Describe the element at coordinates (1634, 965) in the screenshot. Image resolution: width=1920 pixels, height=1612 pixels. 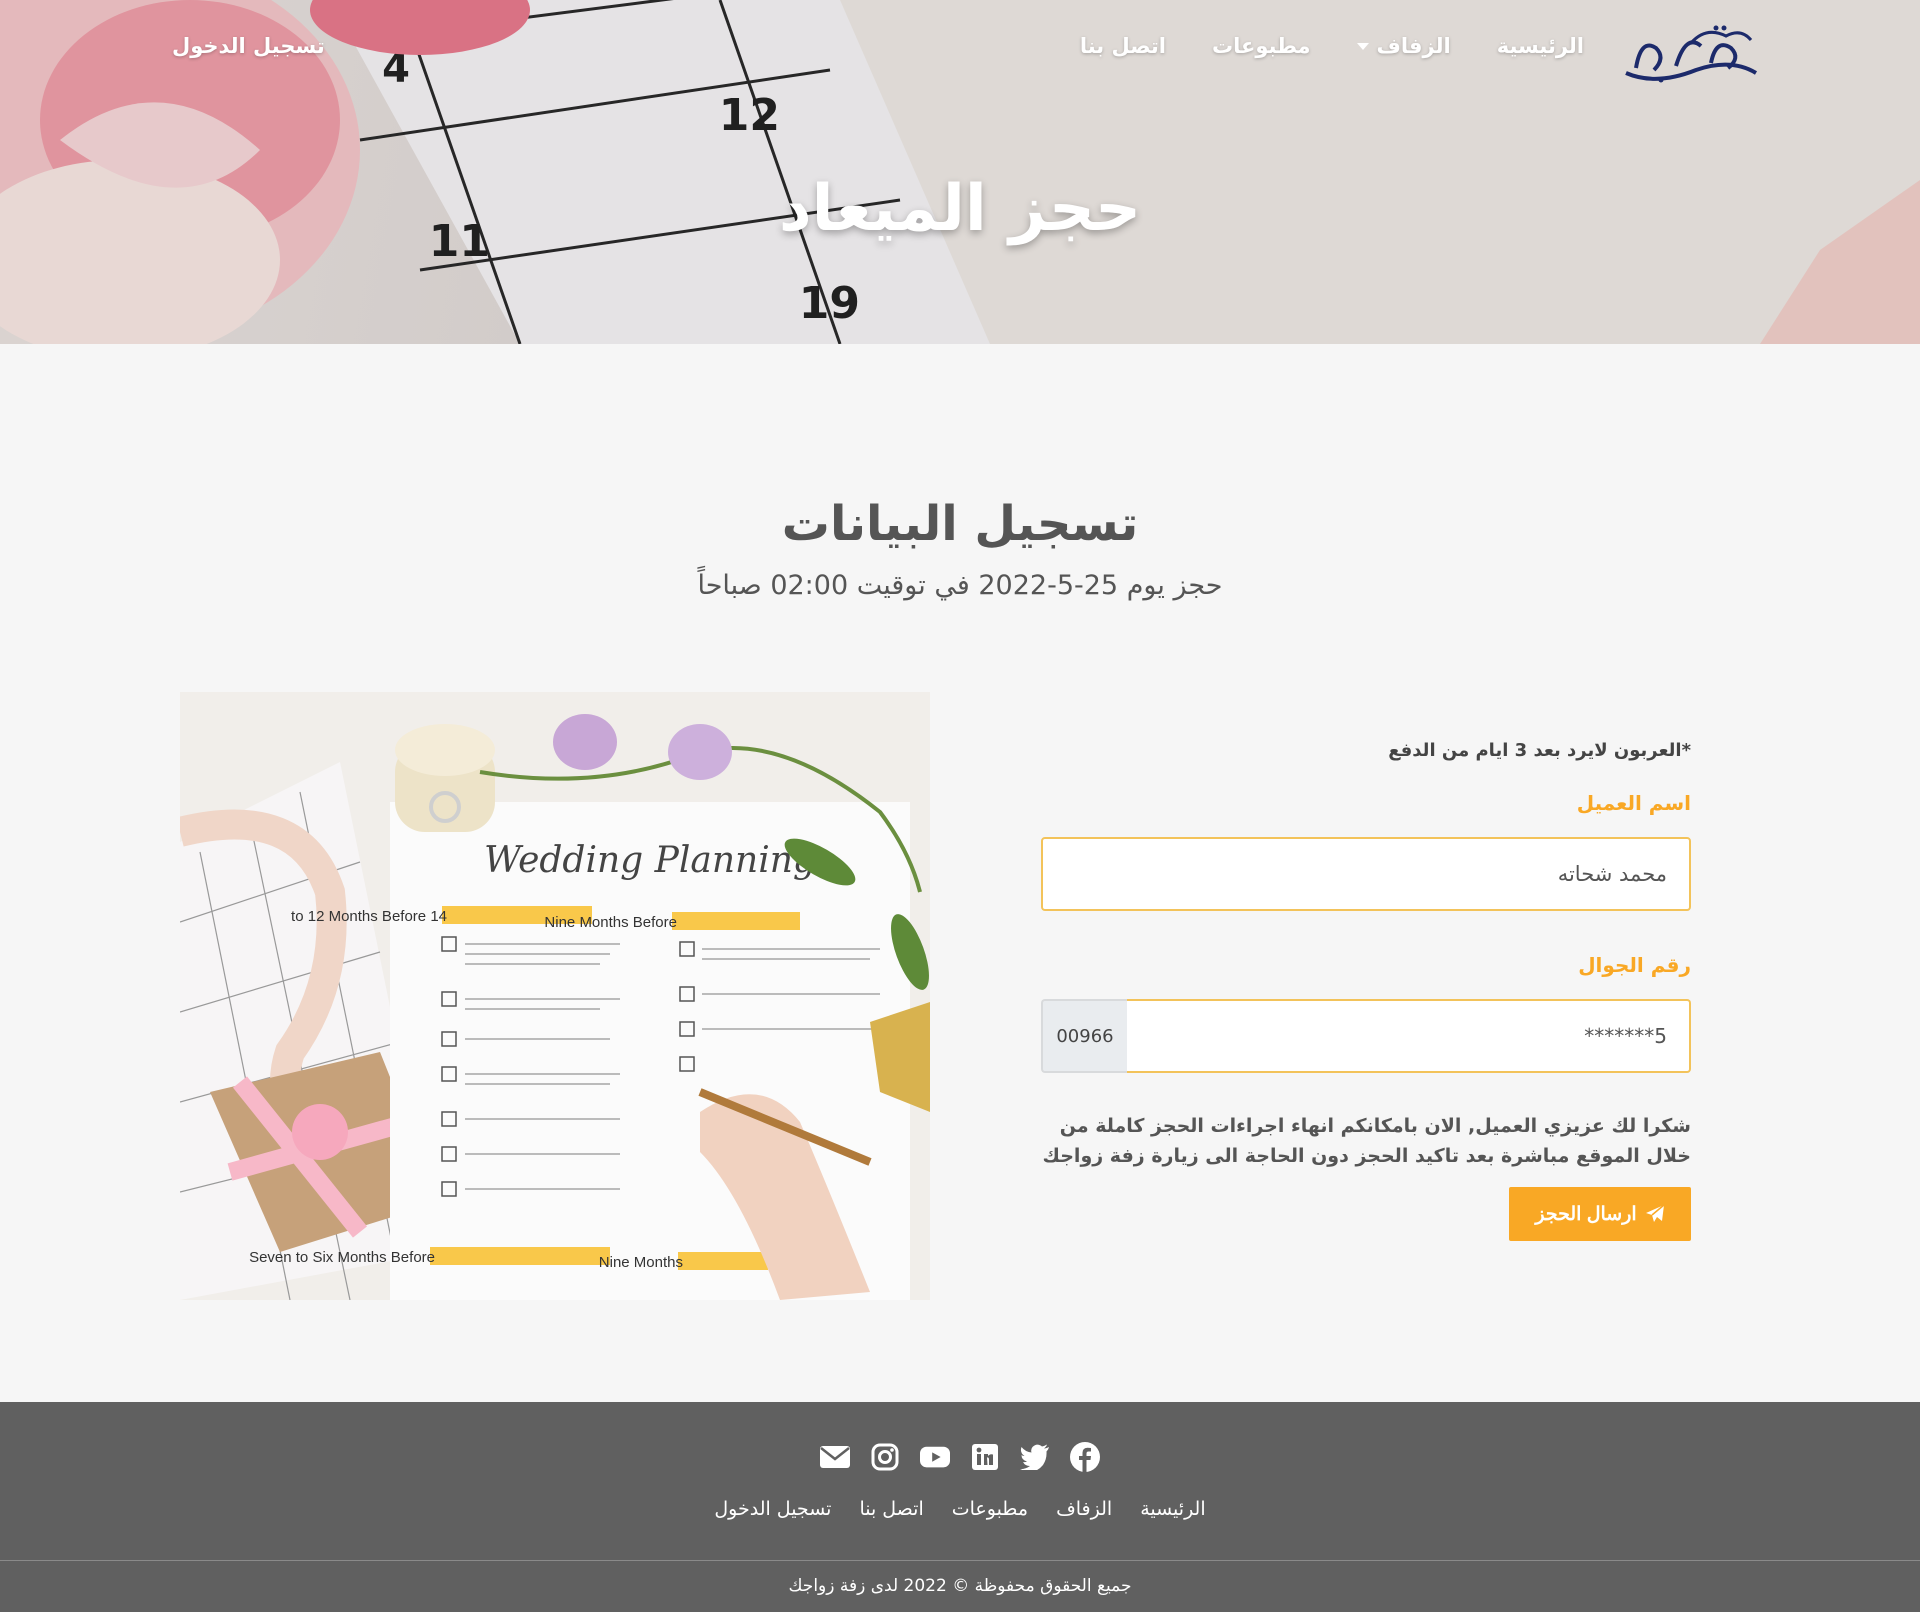
I see `phone-label: رقم الجوال` at that location.